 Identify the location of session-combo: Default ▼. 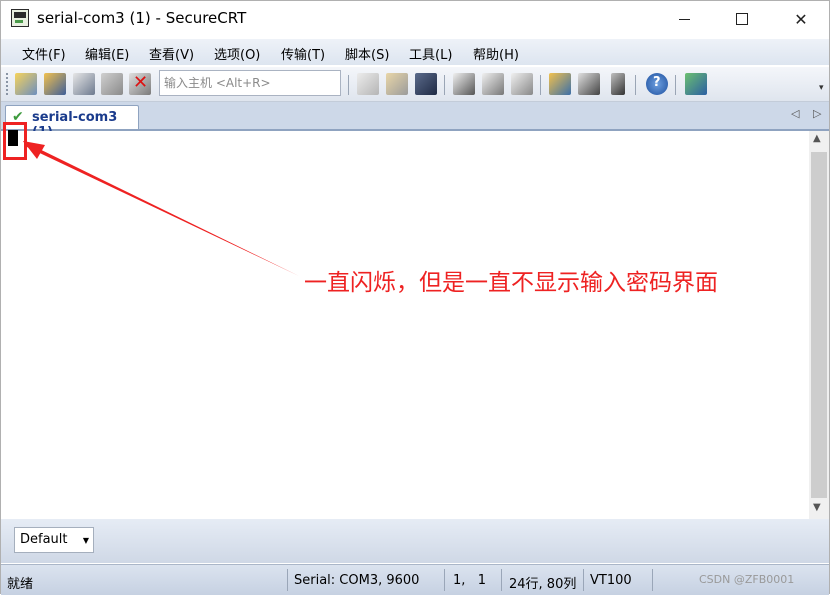
(54, 540).